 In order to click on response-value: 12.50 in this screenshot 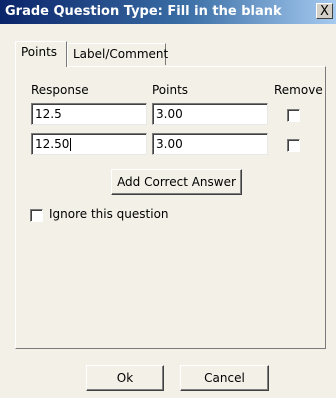, I will do `click(52, 144)`.